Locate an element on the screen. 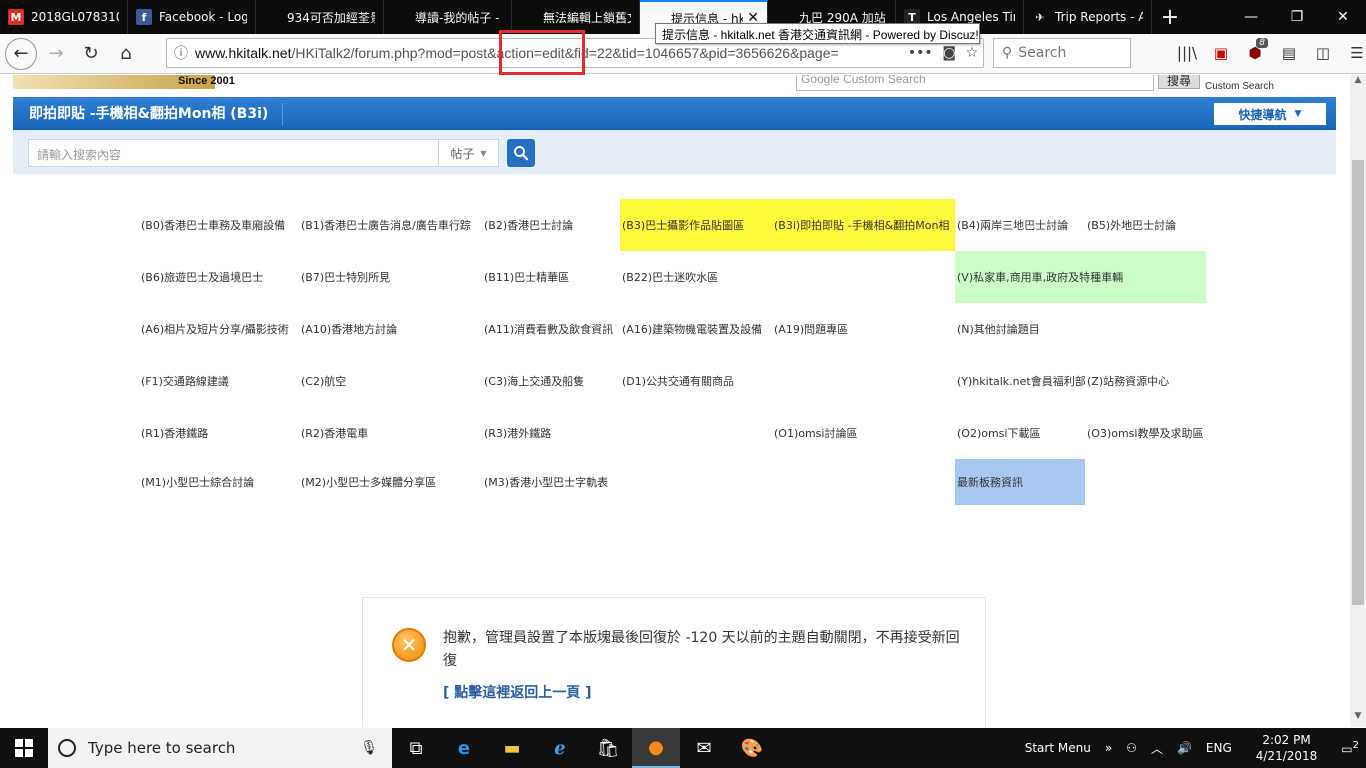  browser-tab: 導讀-我的帖子 - hkit is located at coordinates (448, 17).